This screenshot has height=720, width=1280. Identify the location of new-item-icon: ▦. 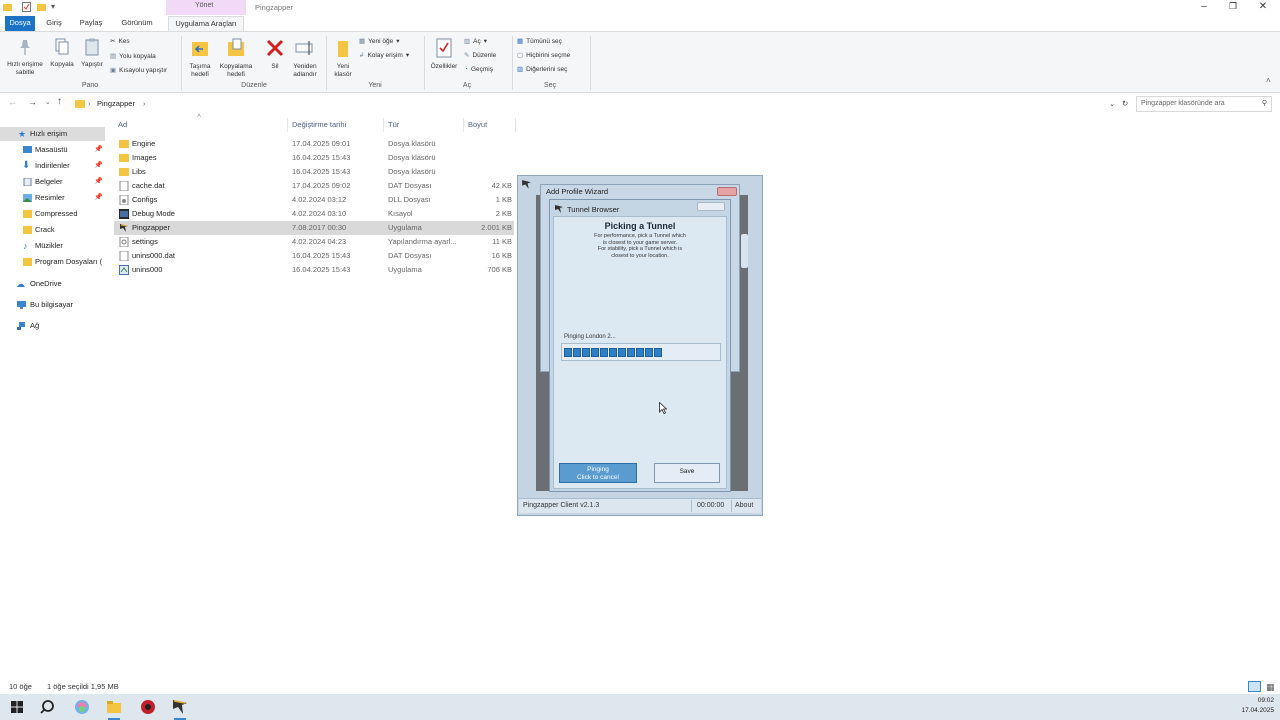
(362, 41).